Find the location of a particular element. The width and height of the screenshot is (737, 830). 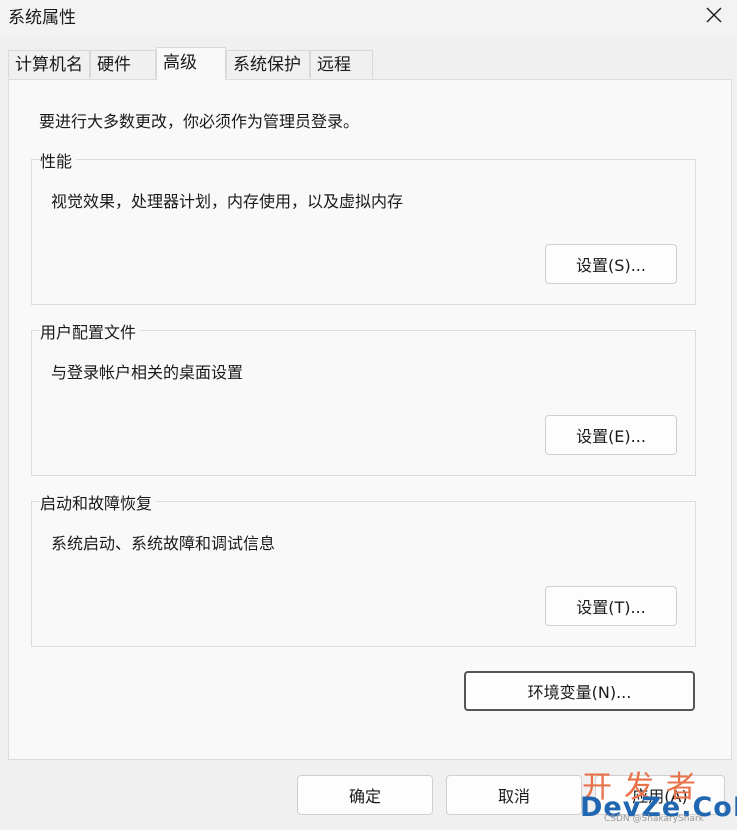

cancel-button: 取消 is located at coordinates (514, 795).